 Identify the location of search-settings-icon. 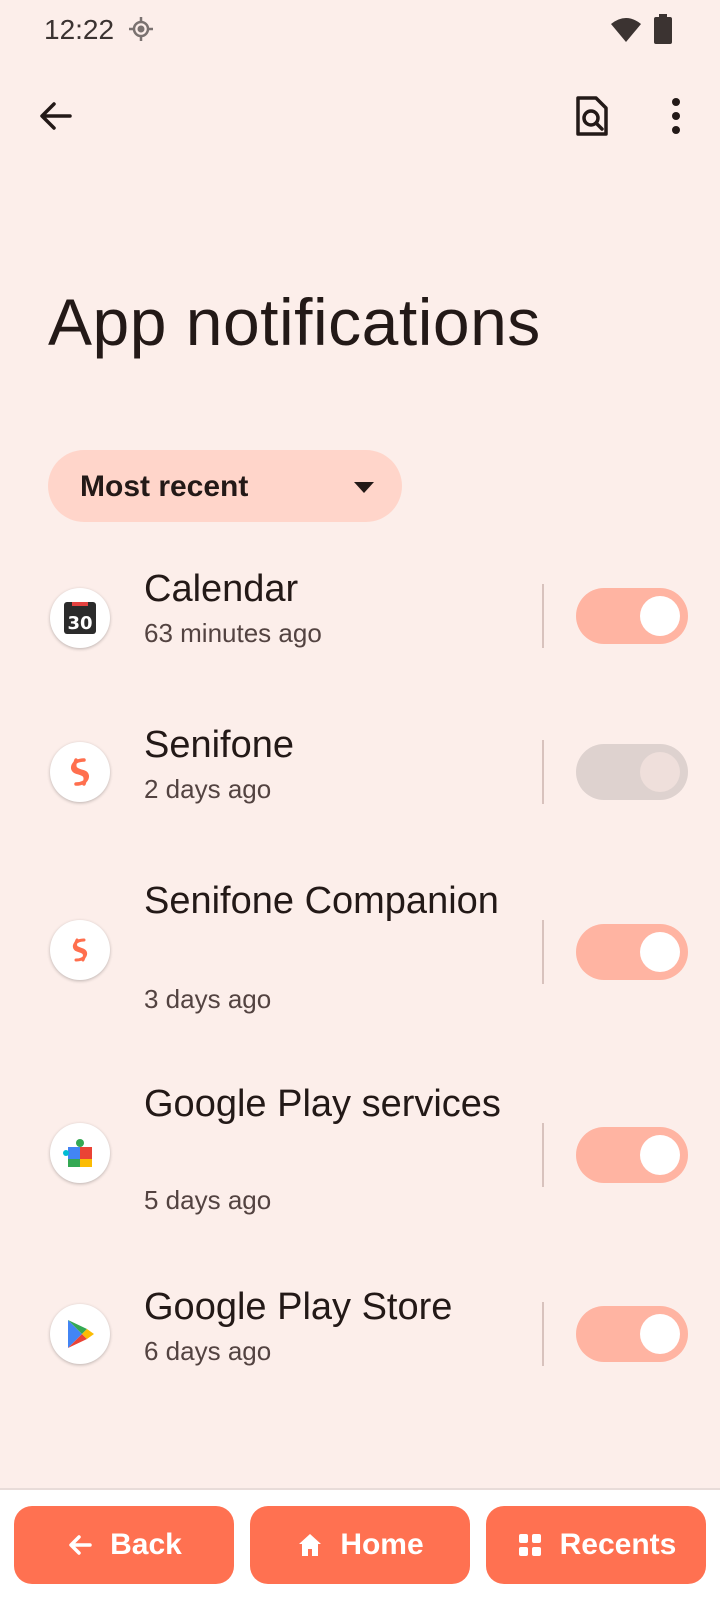
(592, 116).